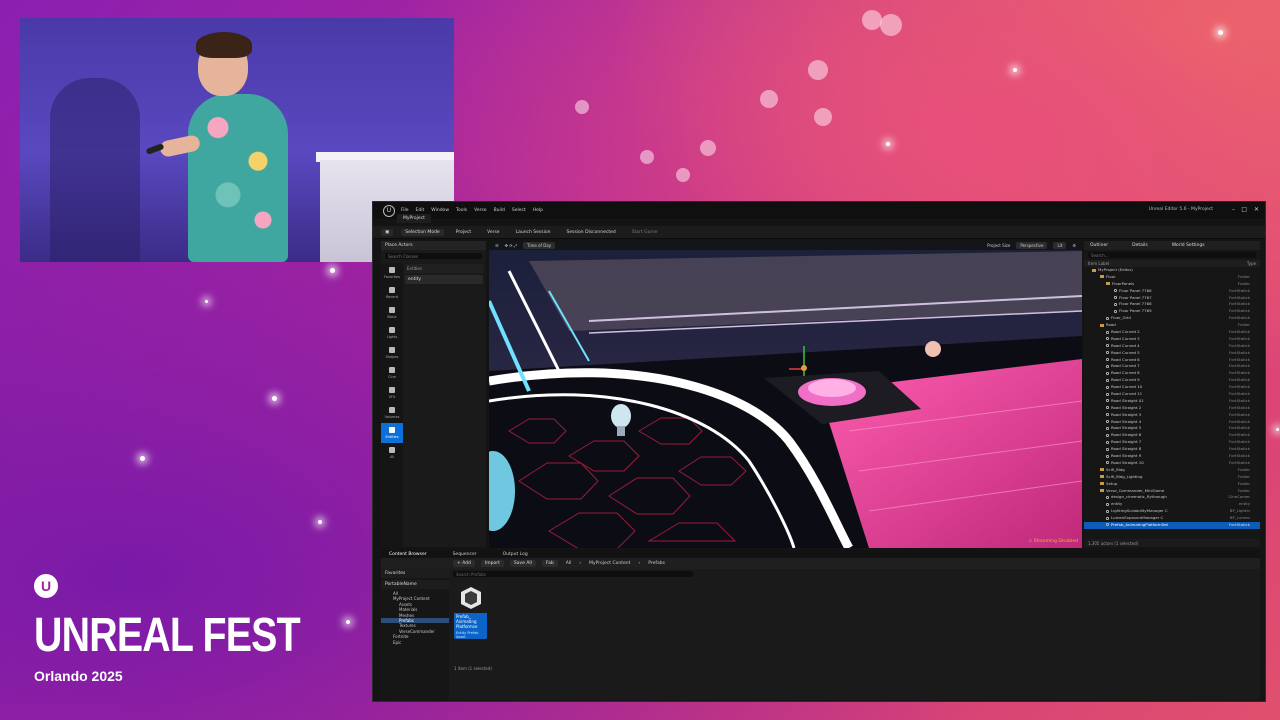 This screenshot has height=720, width=1280. I want to click on outliner-row: Floor Panel 7768 FortStatick, so click(1172, 304).